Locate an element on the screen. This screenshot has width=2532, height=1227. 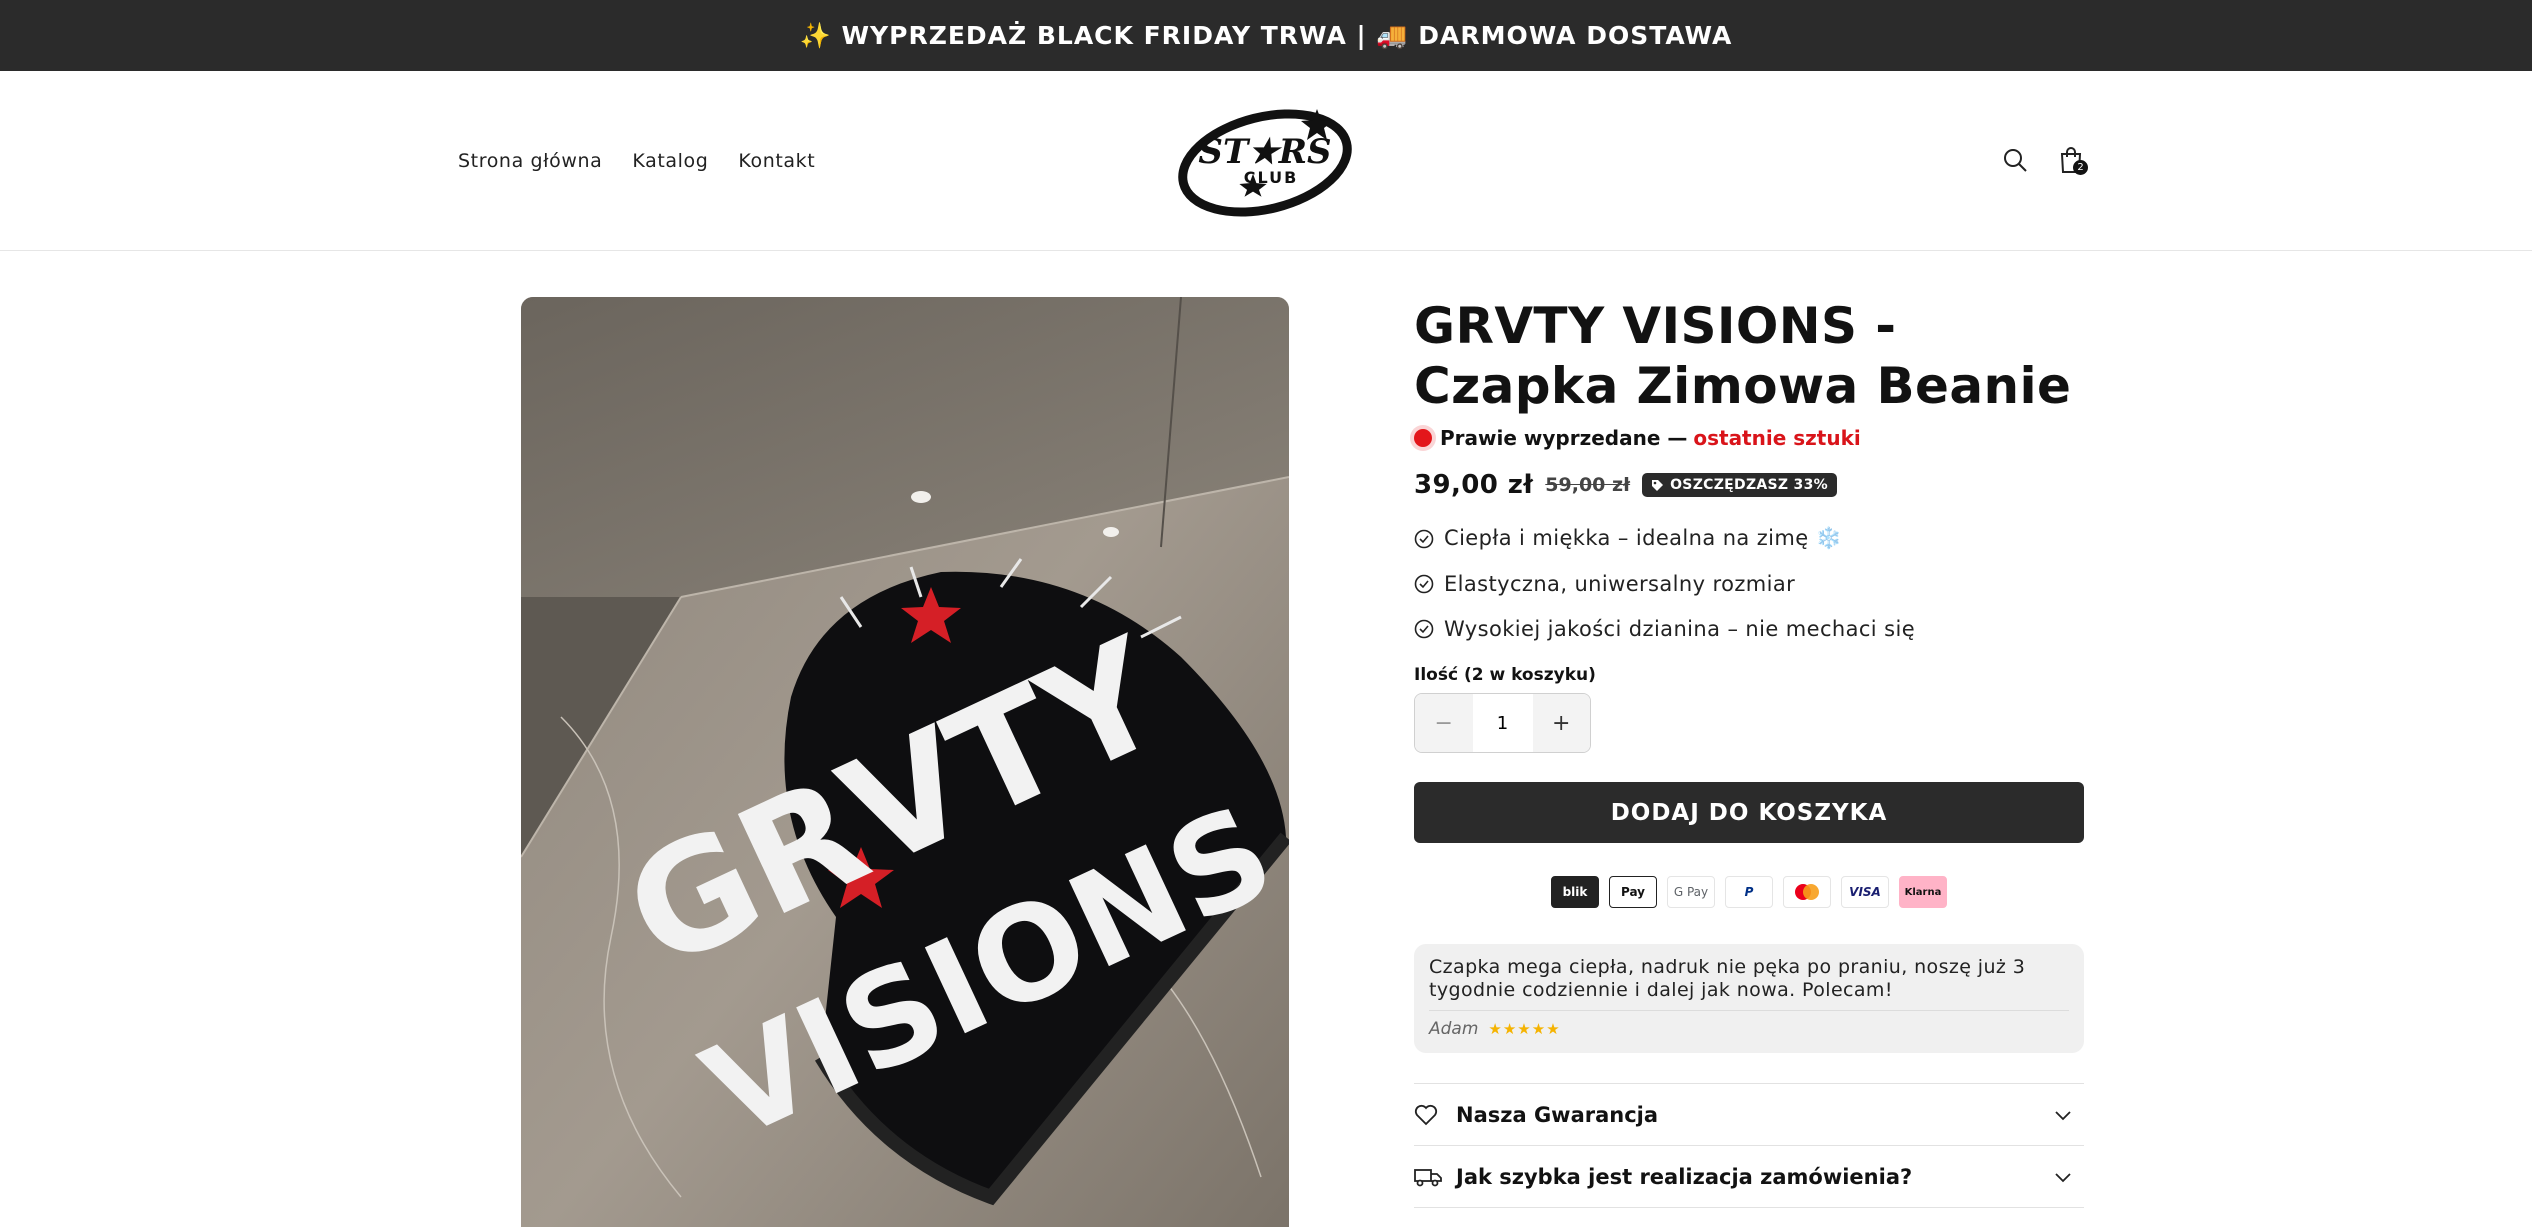
accordion-label: Jak szybka jest realizacja zamówienia? is located at coordinates (1684, 1176).